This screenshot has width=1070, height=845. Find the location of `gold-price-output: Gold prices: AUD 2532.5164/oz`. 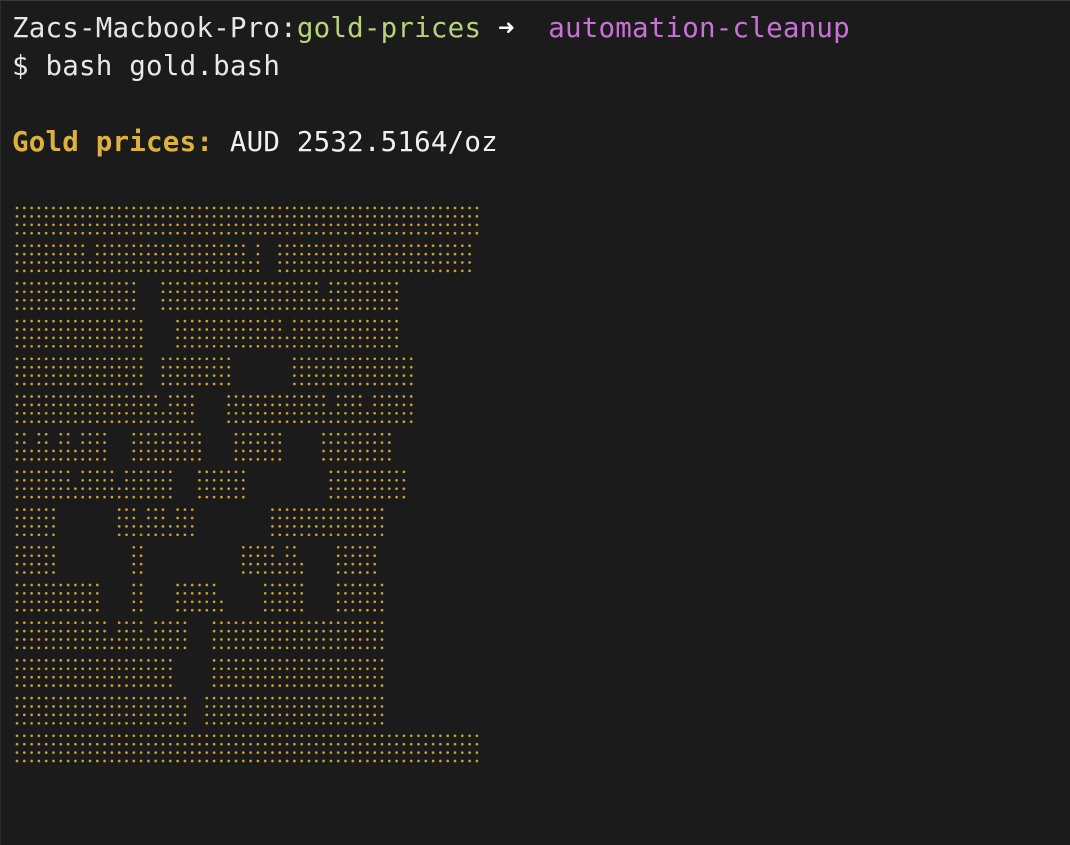

gold-price-output: Gold prices: AUD 2532.5164/oz is located at coordinates (255, 142).